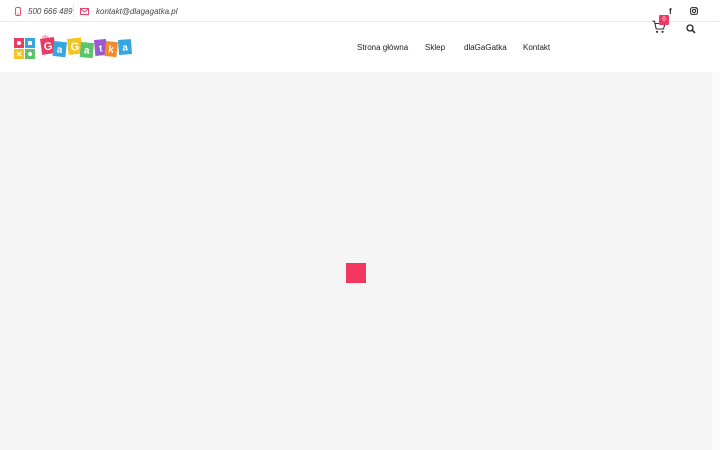 This screenshot has height=450, width=720. What do you see at coordinates (73, 11) in the screenshot?
I see `divider` at bounding box center [73, 11].